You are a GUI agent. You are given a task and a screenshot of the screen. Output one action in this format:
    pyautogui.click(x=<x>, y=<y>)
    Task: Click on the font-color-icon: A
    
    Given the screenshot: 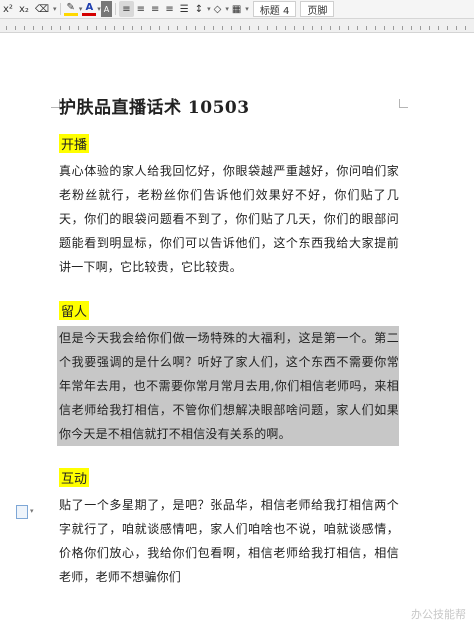 What is the action you would take?
    pyautogui.click(x=89, y=9)
    